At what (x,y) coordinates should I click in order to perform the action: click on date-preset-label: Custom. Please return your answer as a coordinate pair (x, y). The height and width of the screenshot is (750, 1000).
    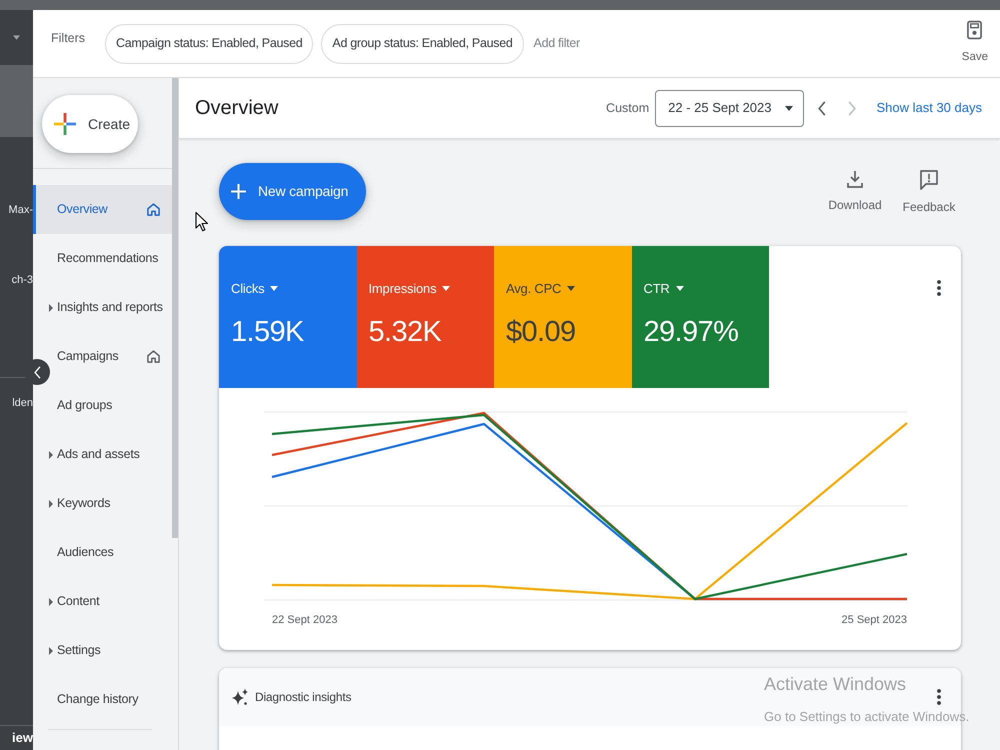
    Looking at the image, I should click on (628, 108).